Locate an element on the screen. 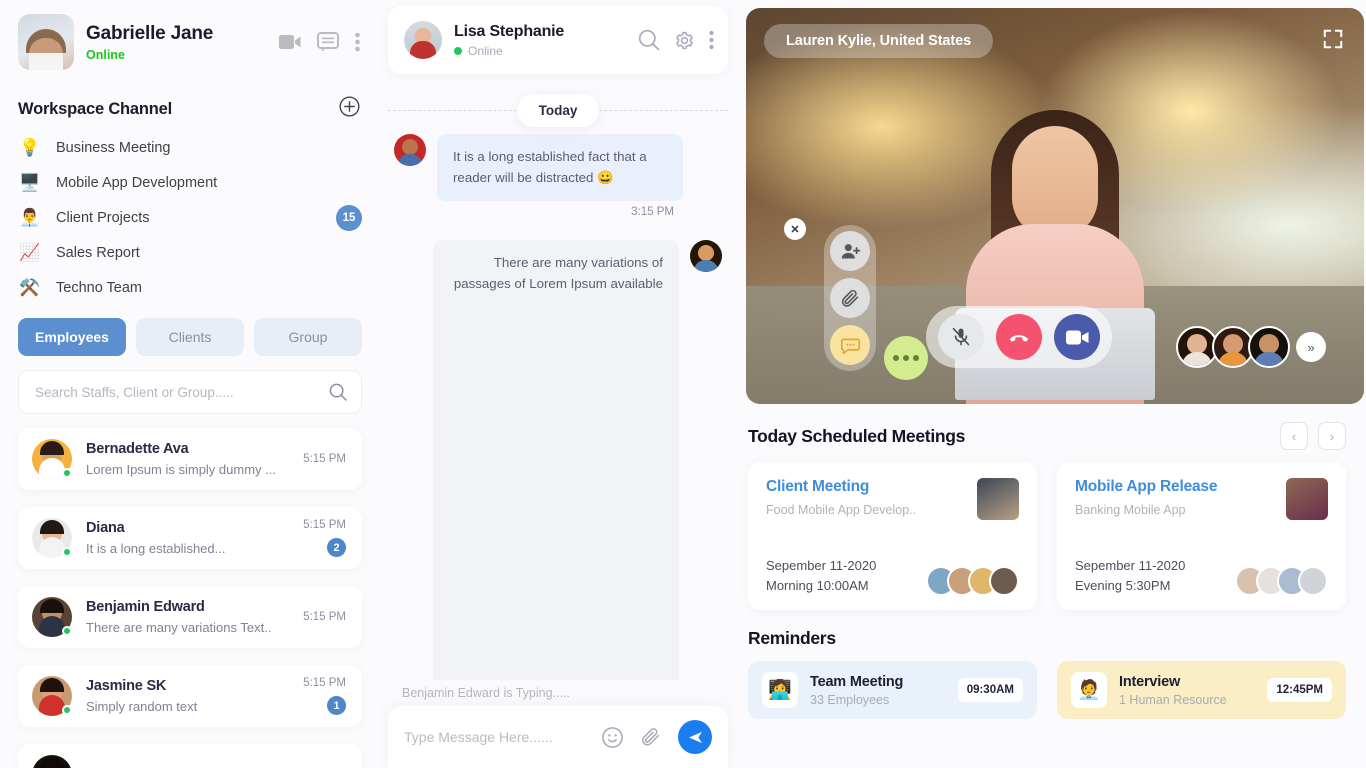  unread-badge: 1 is located at coordinates (336, 705).